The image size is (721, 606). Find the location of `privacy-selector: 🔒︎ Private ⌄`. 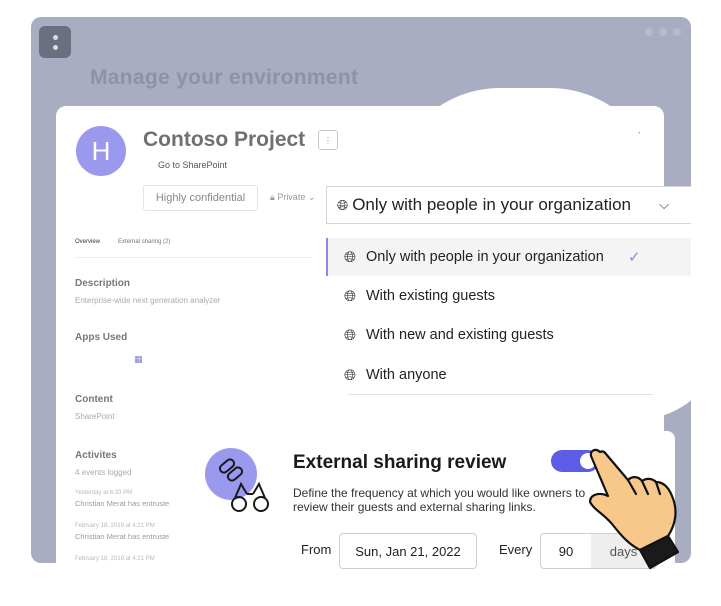

privacy-selector: 🔒︎ Private ⌄ is located at coordinates (292, 197).